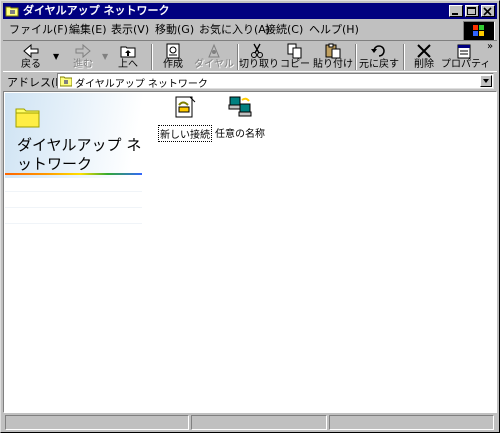 This screenshot has width=500, height=433. I want to click on menu-edit: 編集(E), so click(88, 30).